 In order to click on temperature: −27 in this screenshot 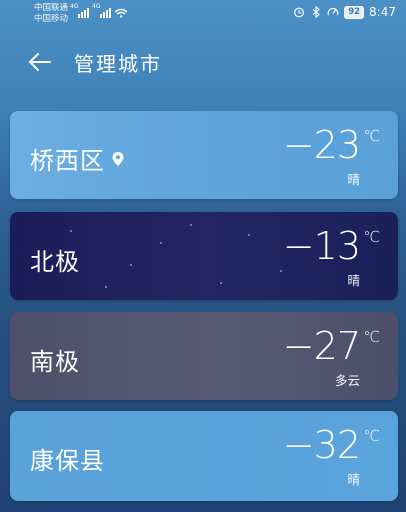, I will do `click(321, 346)`.